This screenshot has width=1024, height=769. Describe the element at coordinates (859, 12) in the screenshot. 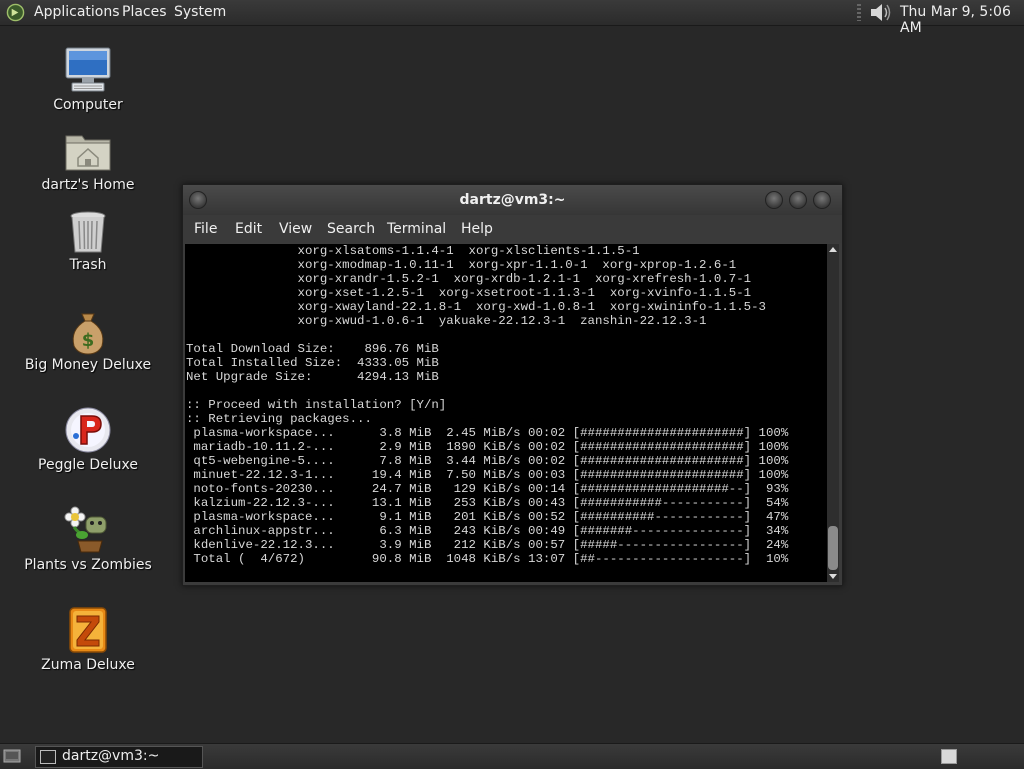

I see `panel-separator` at that location.